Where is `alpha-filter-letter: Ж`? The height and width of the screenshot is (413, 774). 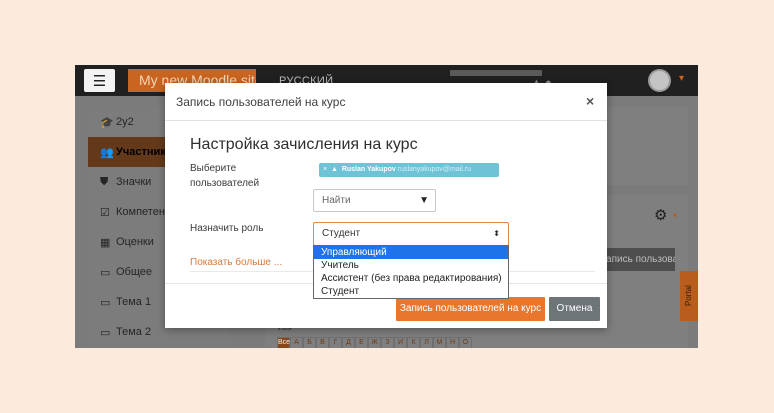
alpha-filter-letter: Ж is located at coordinates (374, 342).